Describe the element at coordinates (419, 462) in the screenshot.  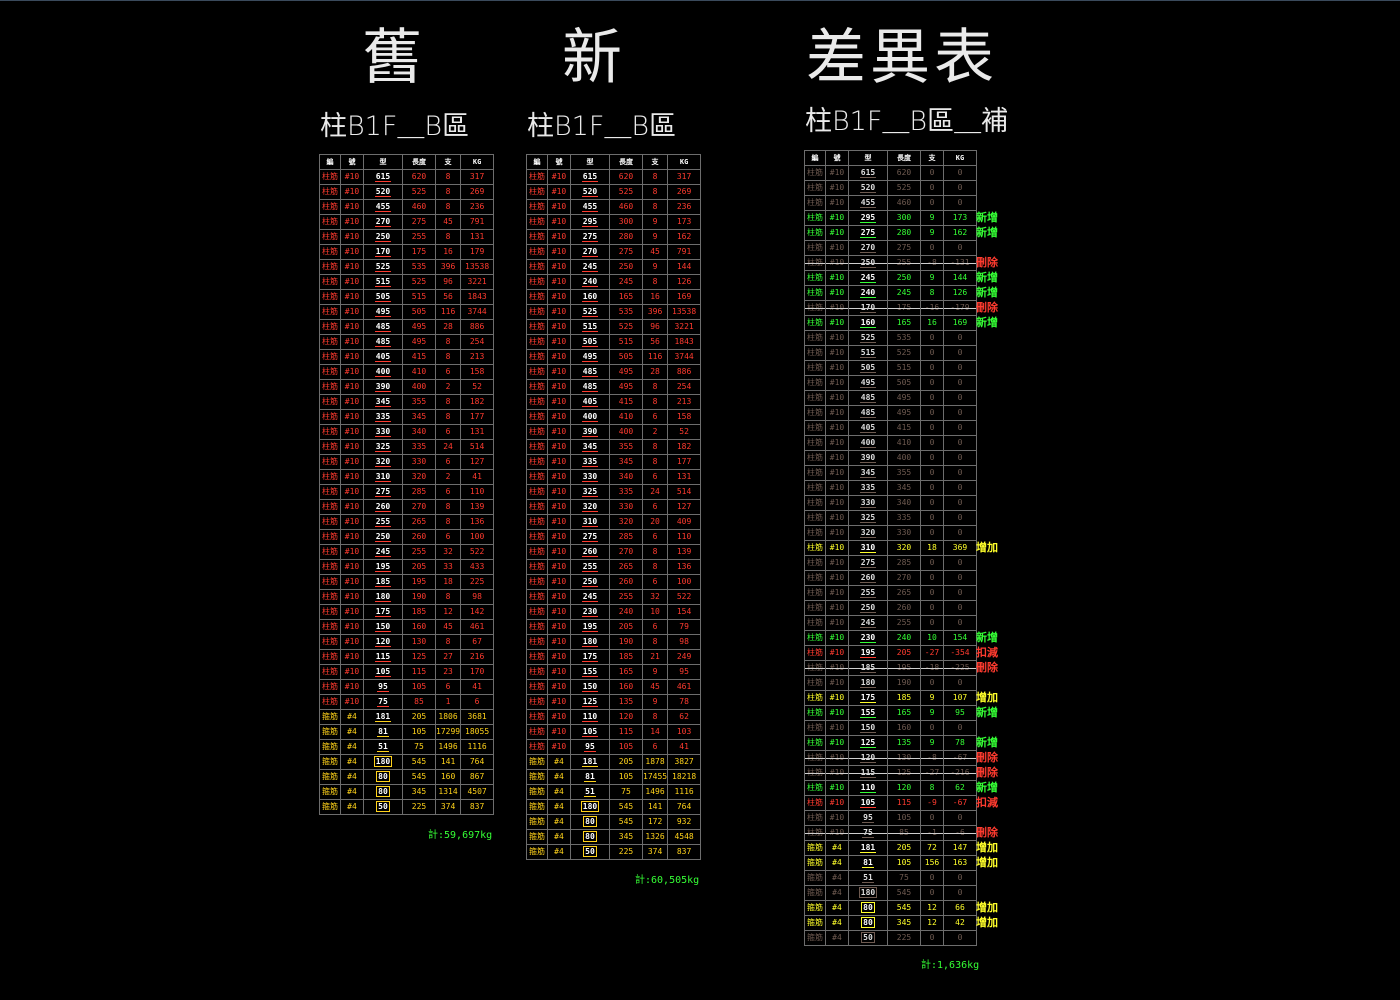
I see `length-cell: 330` at that location.